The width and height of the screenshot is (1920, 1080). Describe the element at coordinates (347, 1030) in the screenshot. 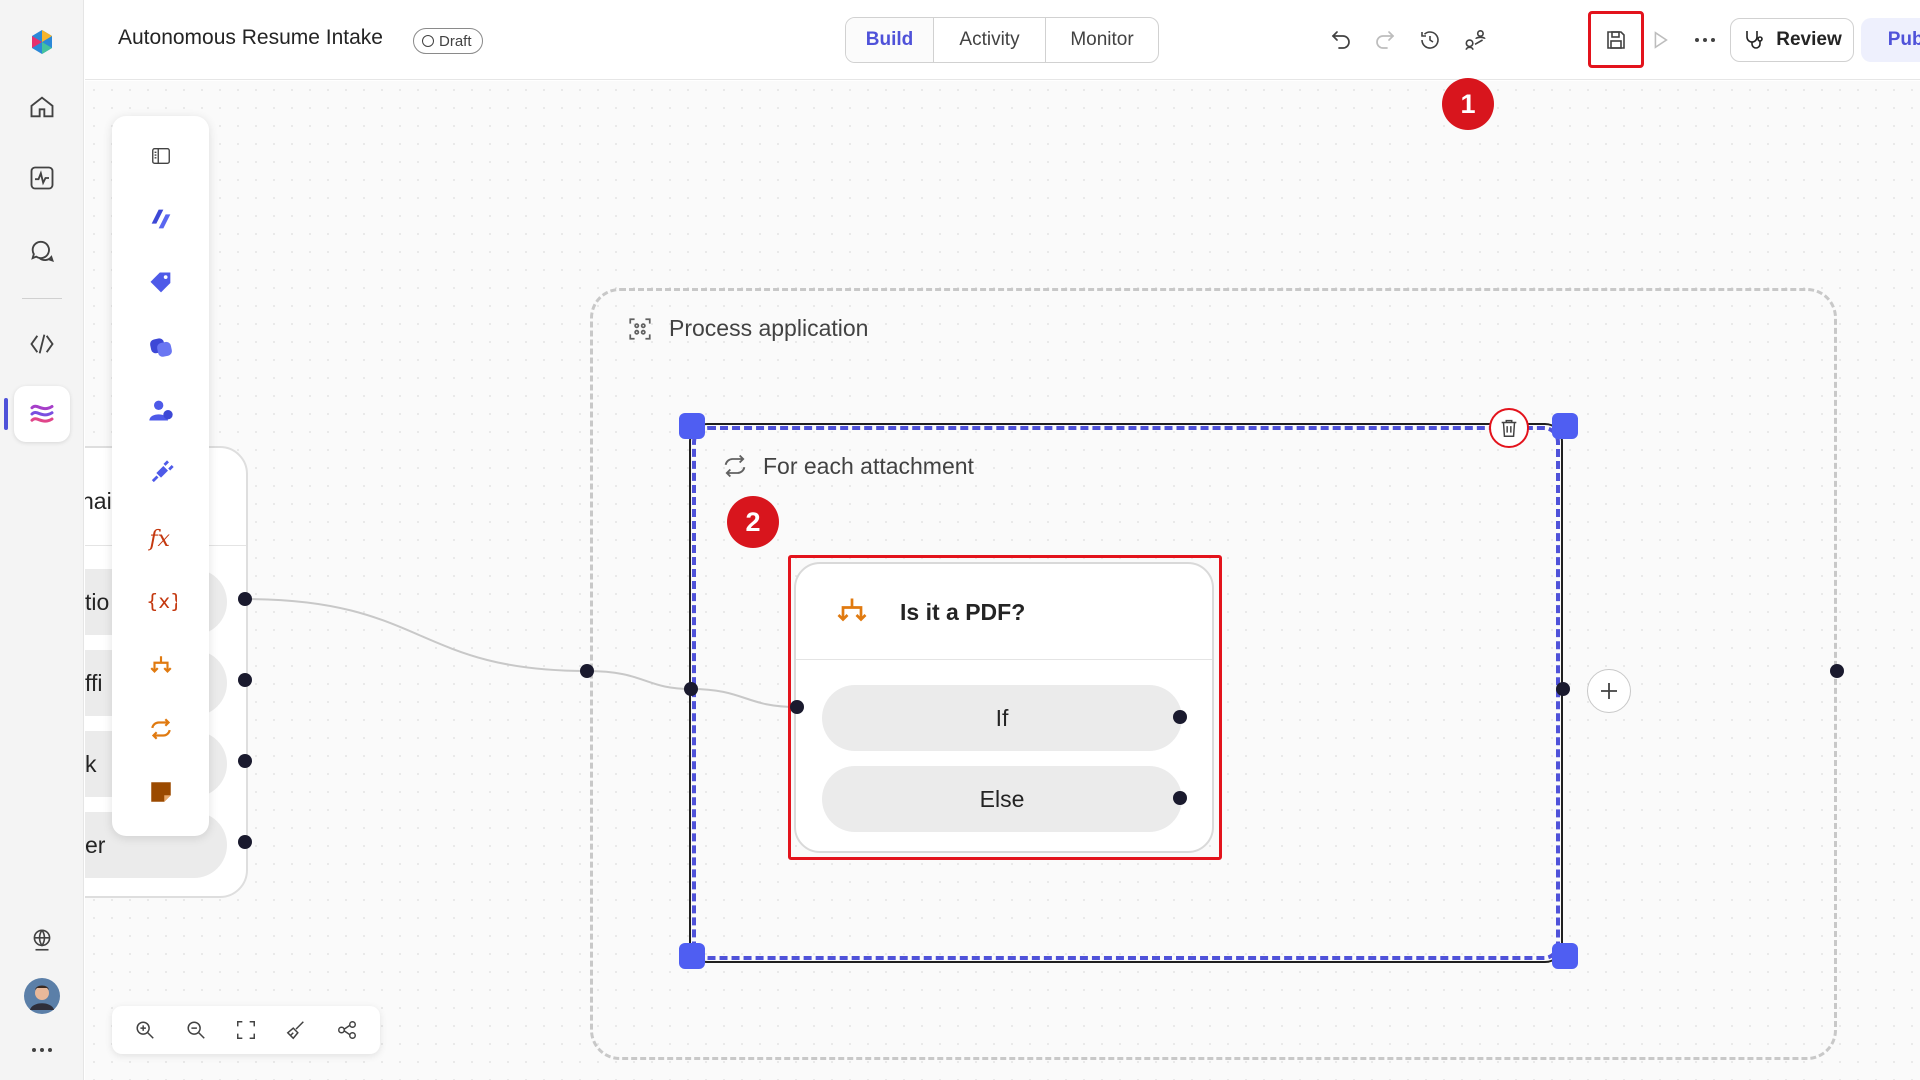

I see `minimap-icon` at that location.